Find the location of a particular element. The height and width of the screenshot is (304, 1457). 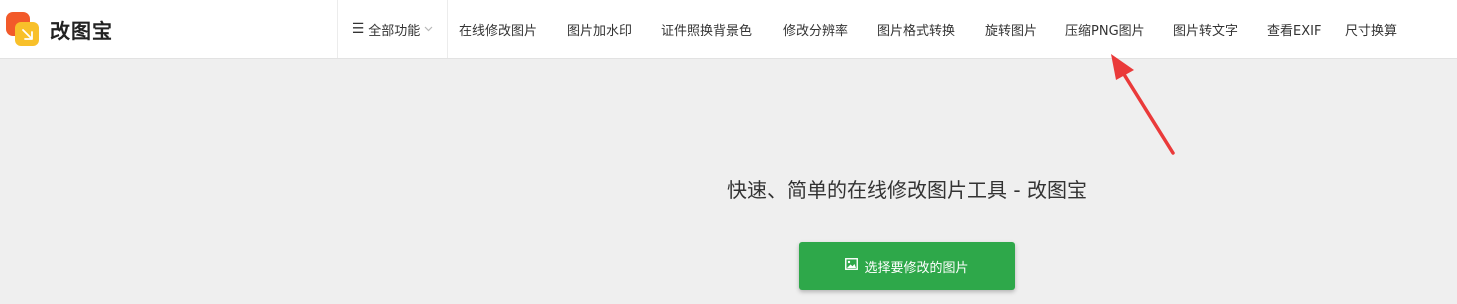

image-icon is located at coordinates (852, 266).